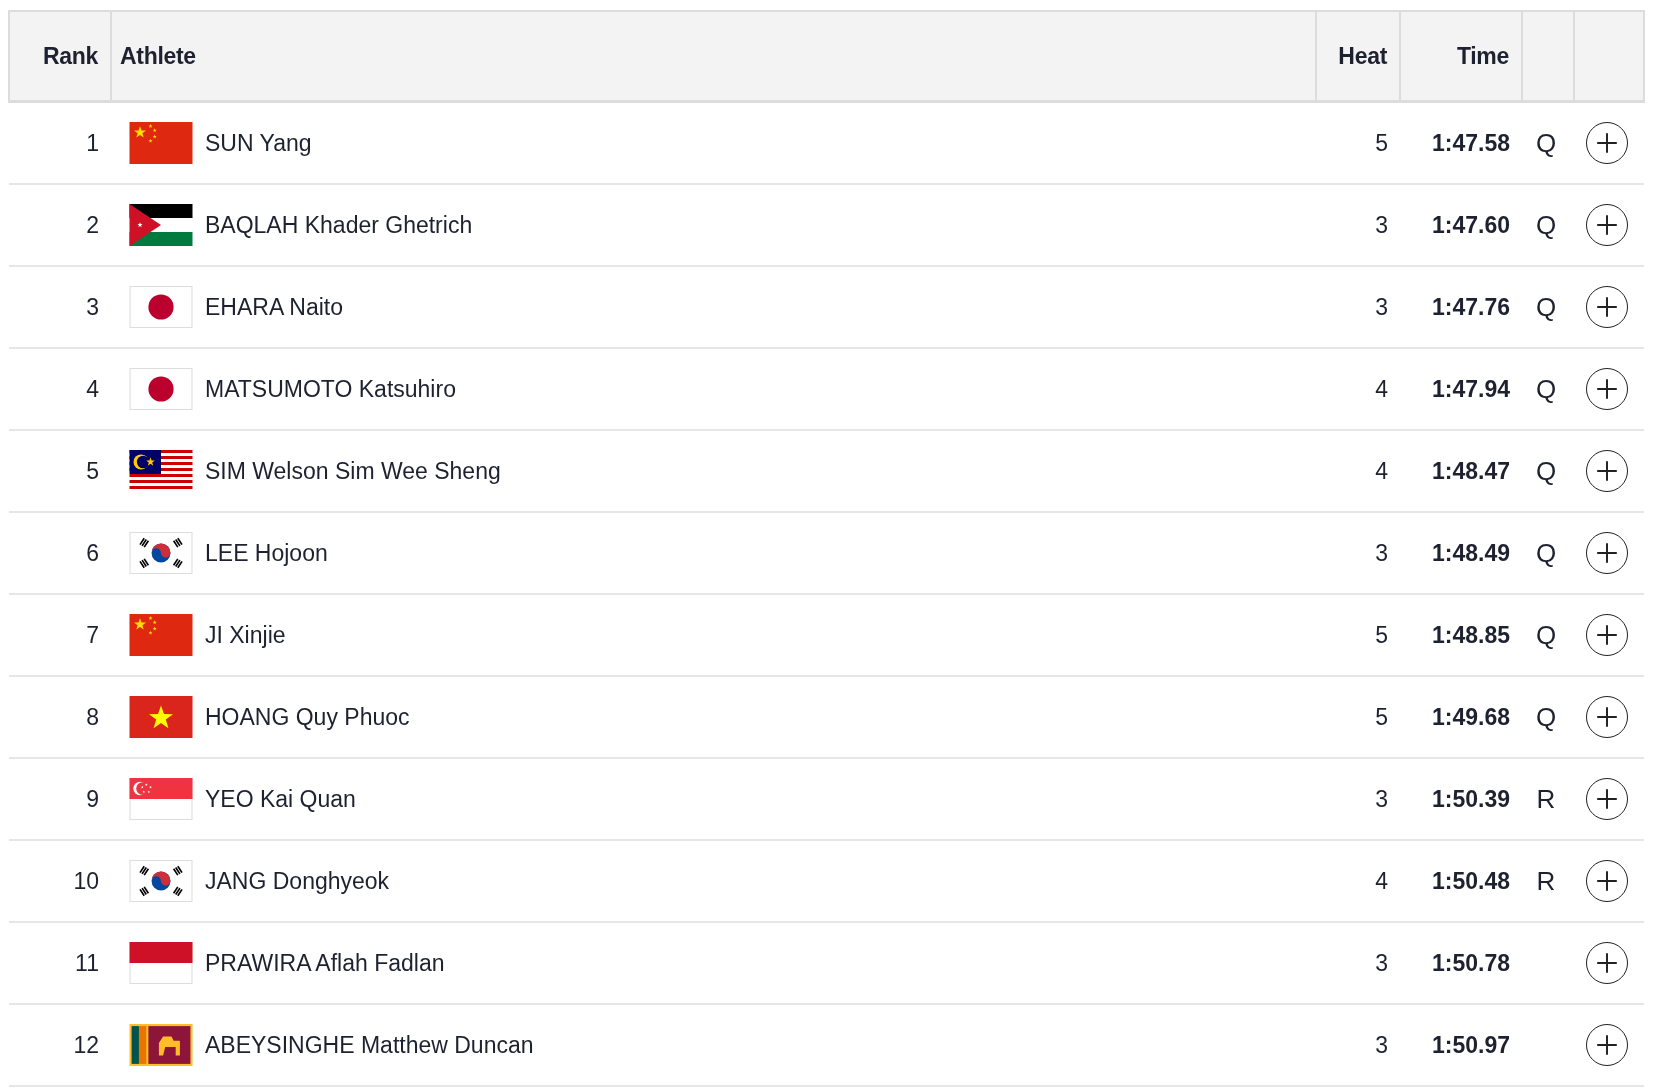 The height and width of the screenshot is (1092, 1670). Describe the element at coordinates (713, 56) in the screenshot. I see `column-header: Athlete` at that location.